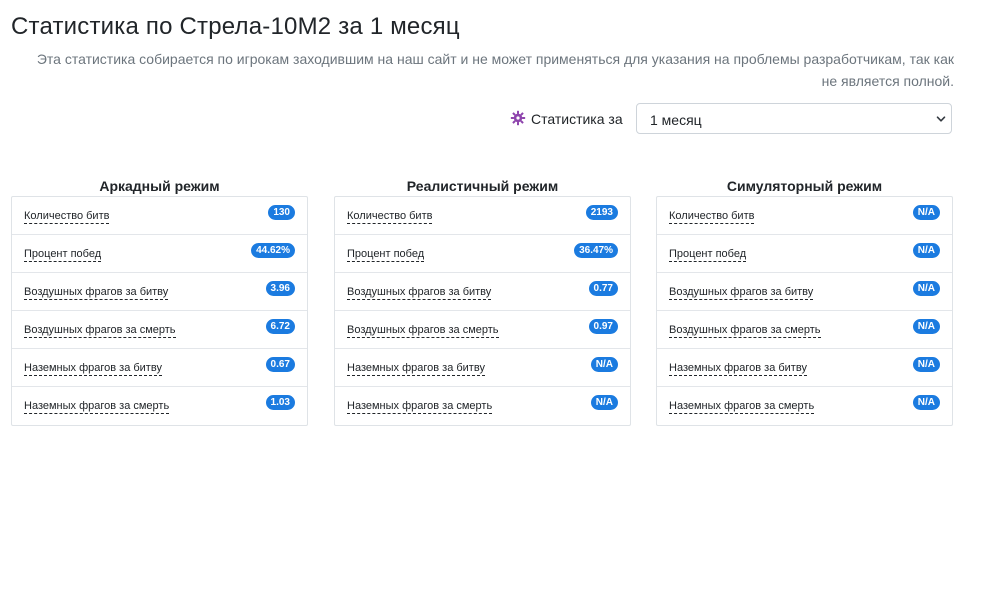 The height and width of the screenshot is (595, 1000). I want to click on stat-row-air-frags-per-battle: Воздушных фрагов за битву N/A, so click(804, 292).